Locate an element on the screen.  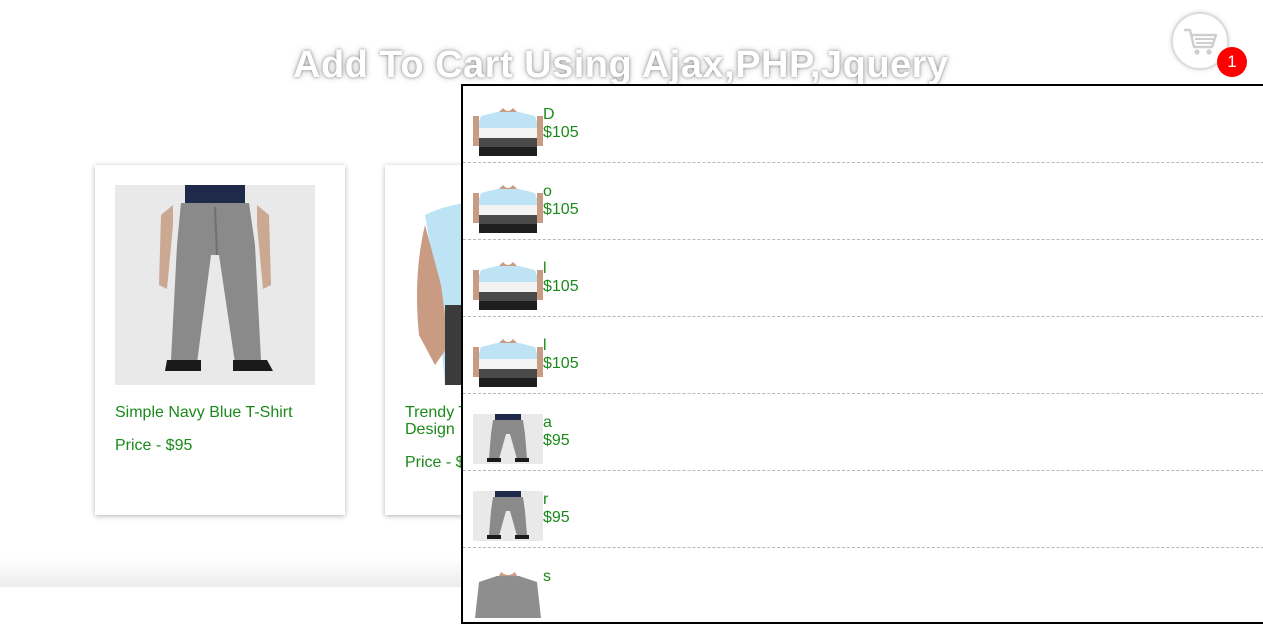
cart-item-name: o is located at coordinates (547, 191).